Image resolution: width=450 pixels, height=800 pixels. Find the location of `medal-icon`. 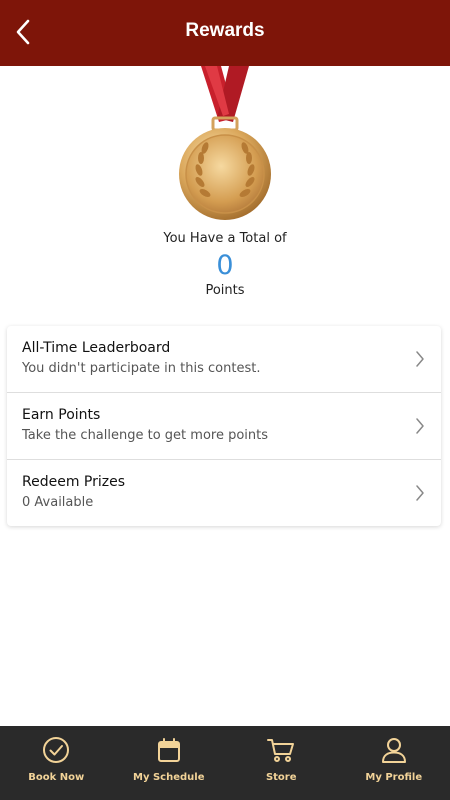

medal-icon is located at coordinates (225, 143).